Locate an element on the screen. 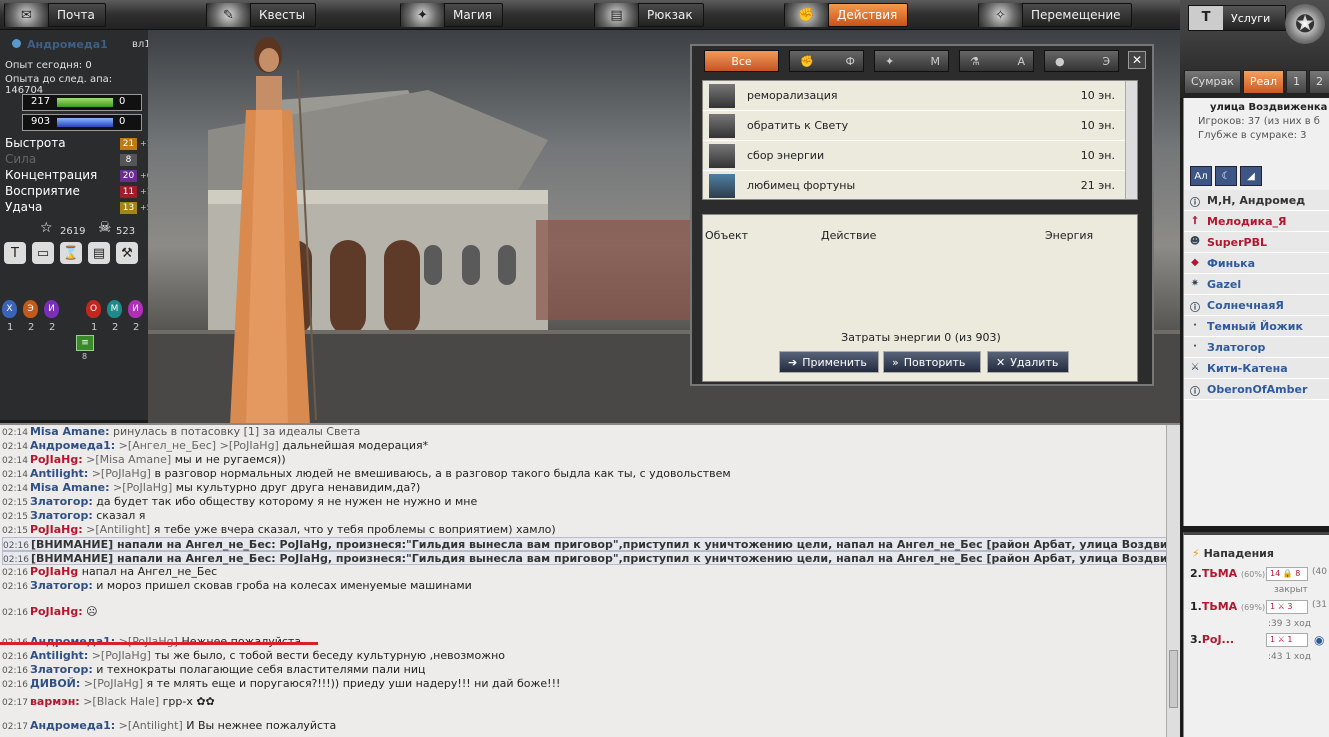 Image resolution: width=1329 pixels, height=737 pixels. message-text: И Вы нежнее пожалуйста is located at coordinates (259, 725).